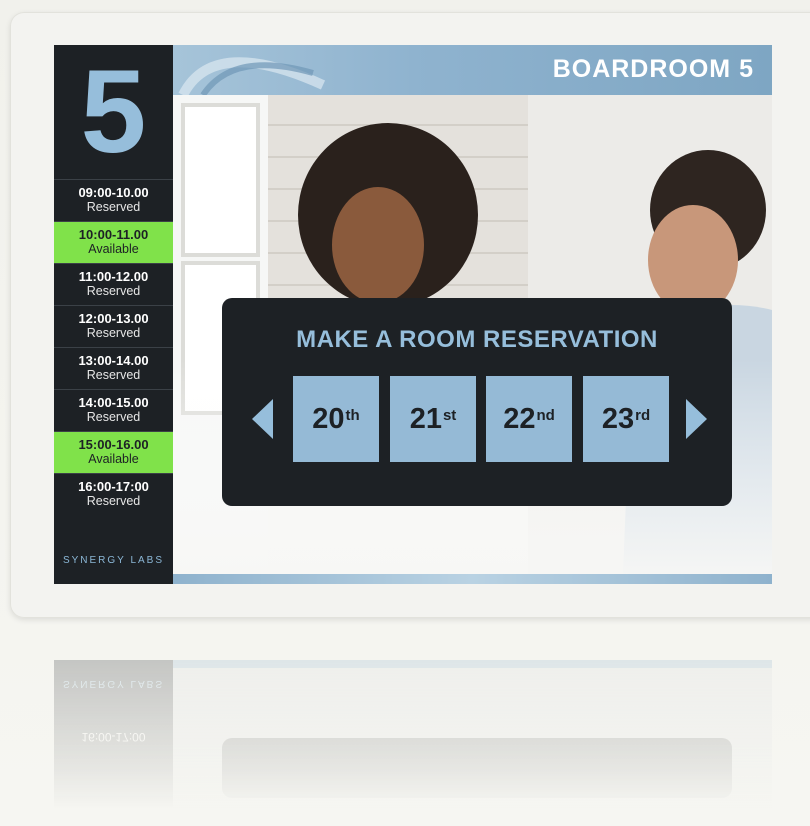 The image size is (810, 826). I want to click on date-button: 23rd, so click(626, 419).